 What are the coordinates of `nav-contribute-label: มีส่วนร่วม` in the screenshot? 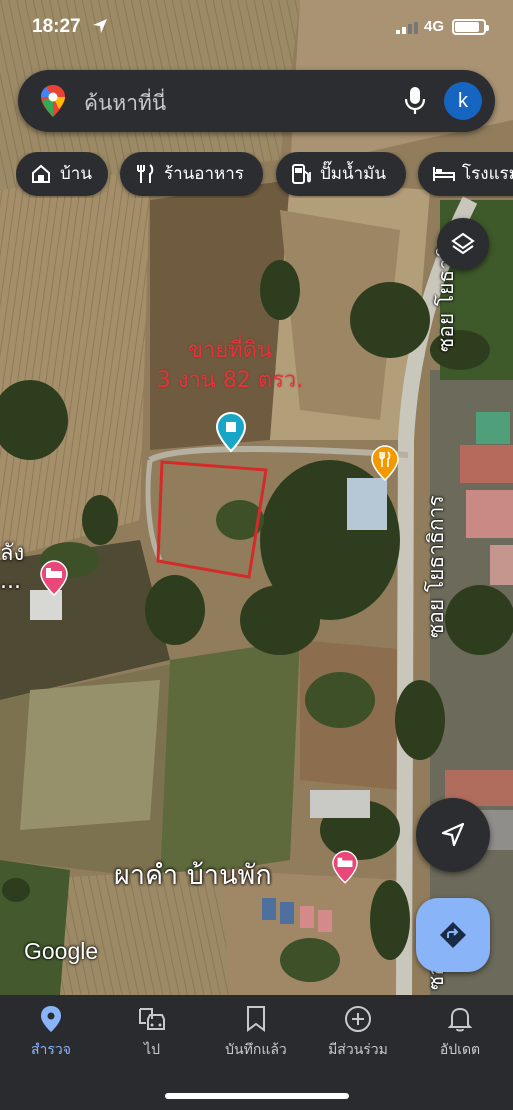 It's located at (358, 1050).